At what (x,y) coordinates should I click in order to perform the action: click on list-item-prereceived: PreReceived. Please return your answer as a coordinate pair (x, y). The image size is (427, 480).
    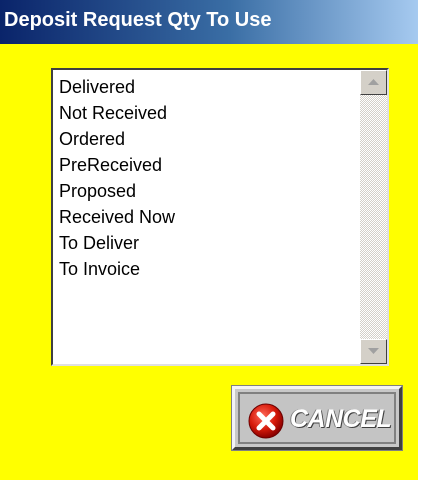
    Looking at the image, I should click on (117, 165).